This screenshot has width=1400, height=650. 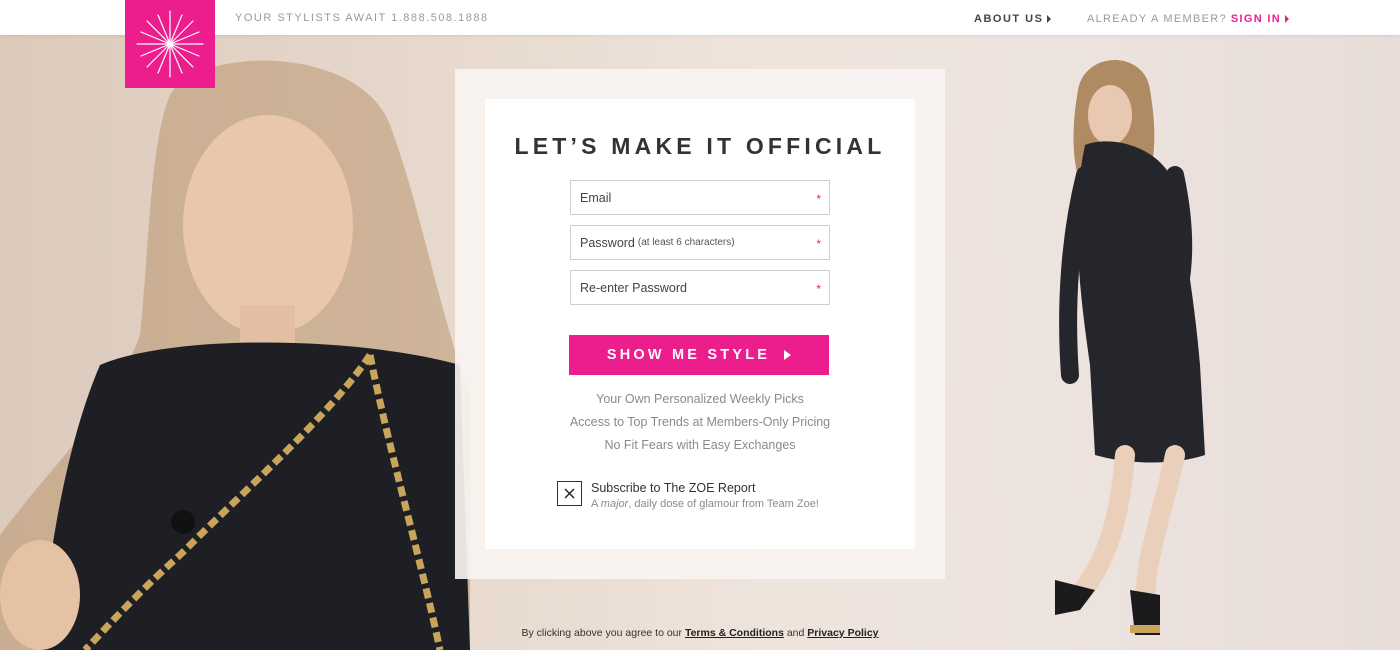 I want to click on benefit-item: No Fit Fears with Easy Exchanges, so click(x=700, y=445).